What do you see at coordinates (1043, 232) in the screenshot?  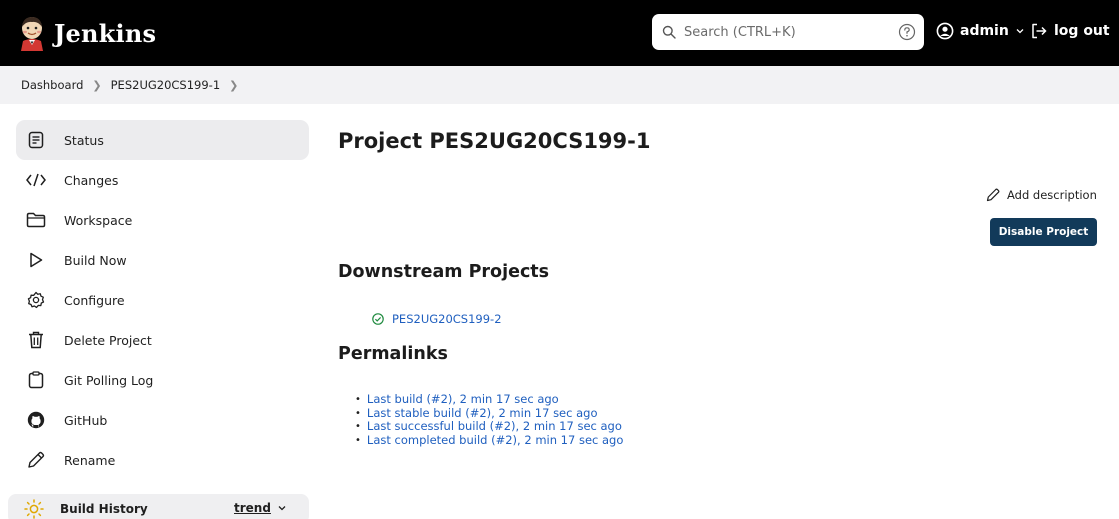 I see `disable-project-button: Disable Project` at bounding box center [1043, 232].